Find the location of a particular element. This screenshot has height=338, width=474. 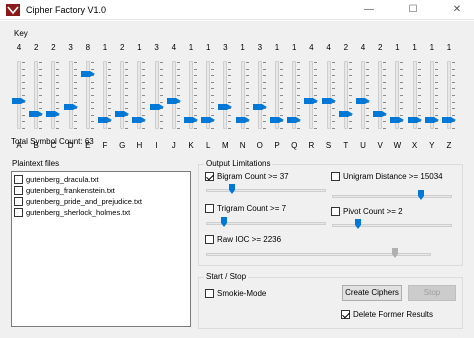

pivot-checkbox is located at coordinates (335, 211).